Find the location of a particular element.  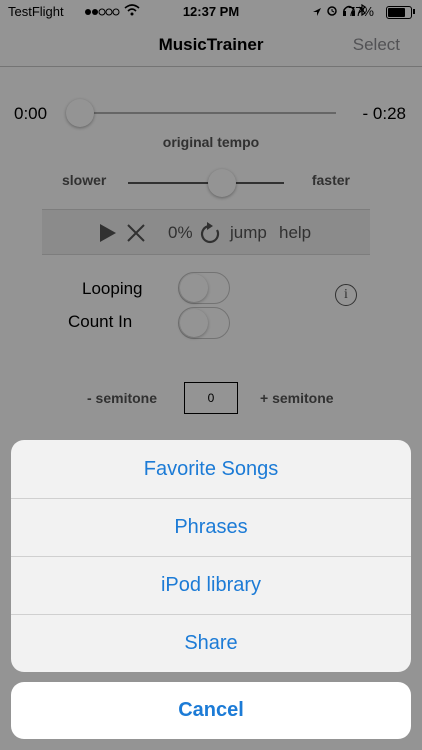

favorite-songs-option: Favorite Songs is located at coordinates (211, 469).